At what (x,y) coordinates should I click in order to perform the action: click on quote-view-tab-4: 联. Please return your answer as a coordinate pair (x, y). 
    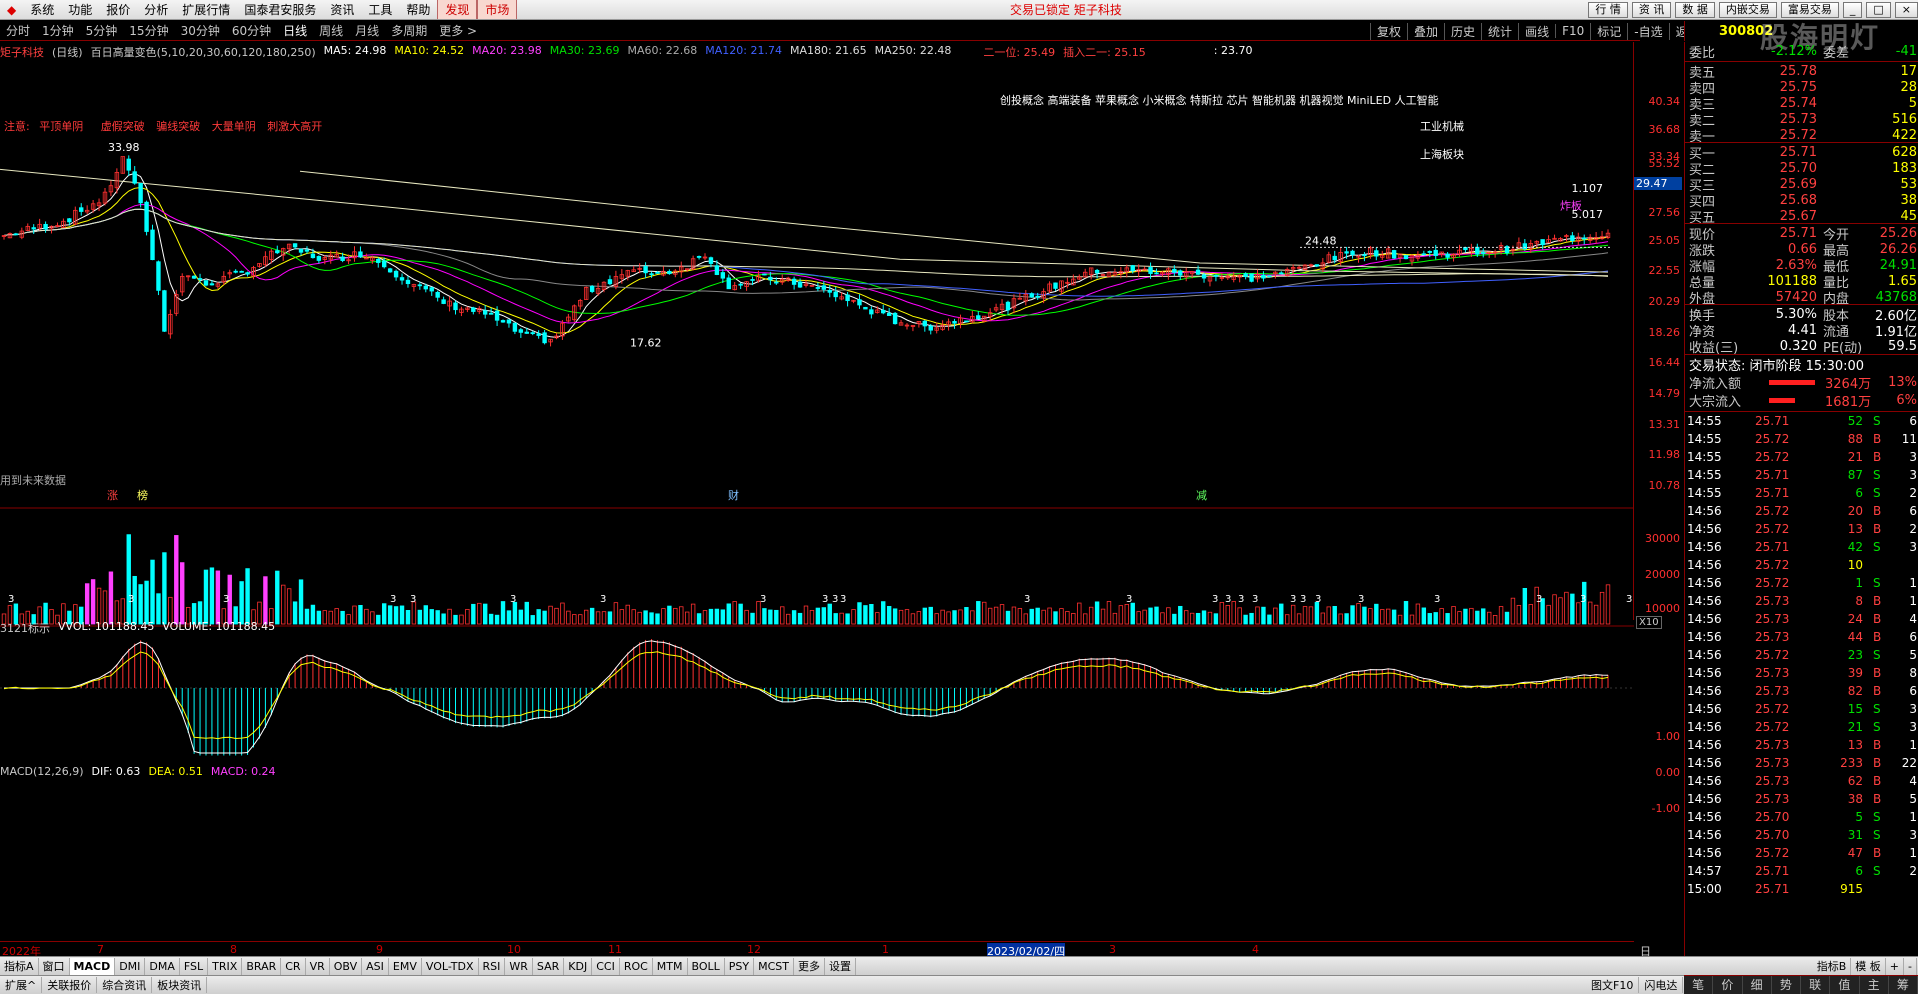
    Looking at the image, I should click on (1816, 985).